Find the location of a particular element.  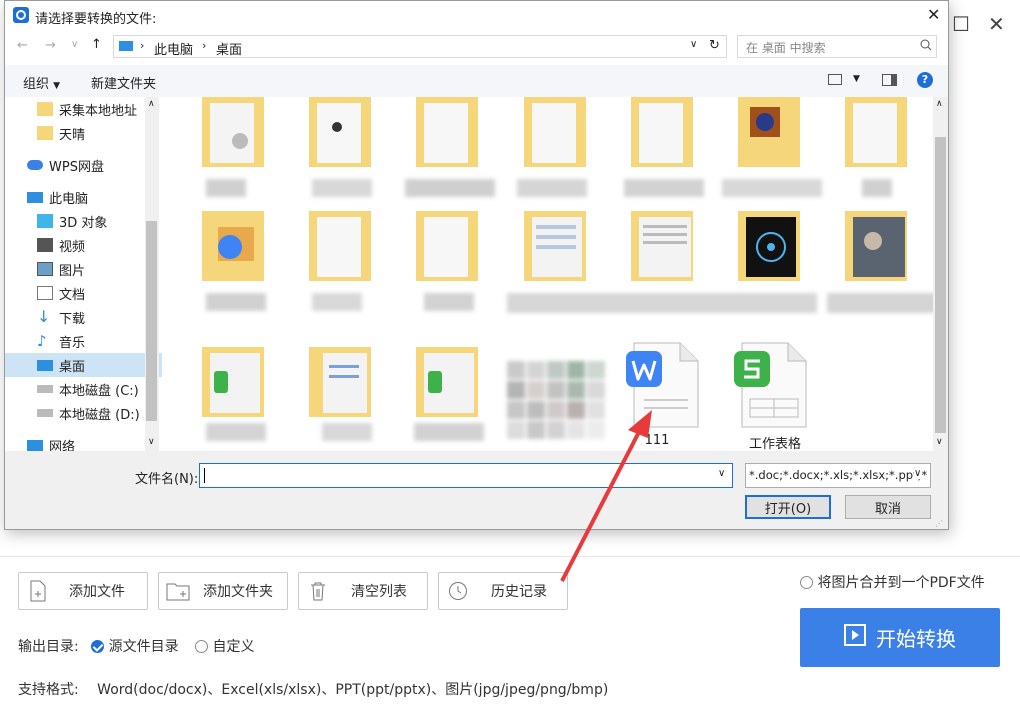

annotation-arrow is located at coordinates (606, 496).